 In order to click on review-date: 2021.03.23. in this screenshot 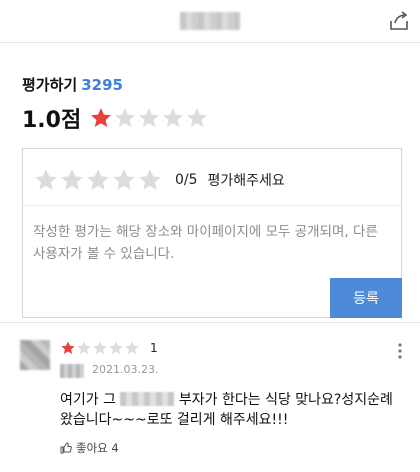, I will do `click(125, 369)`.